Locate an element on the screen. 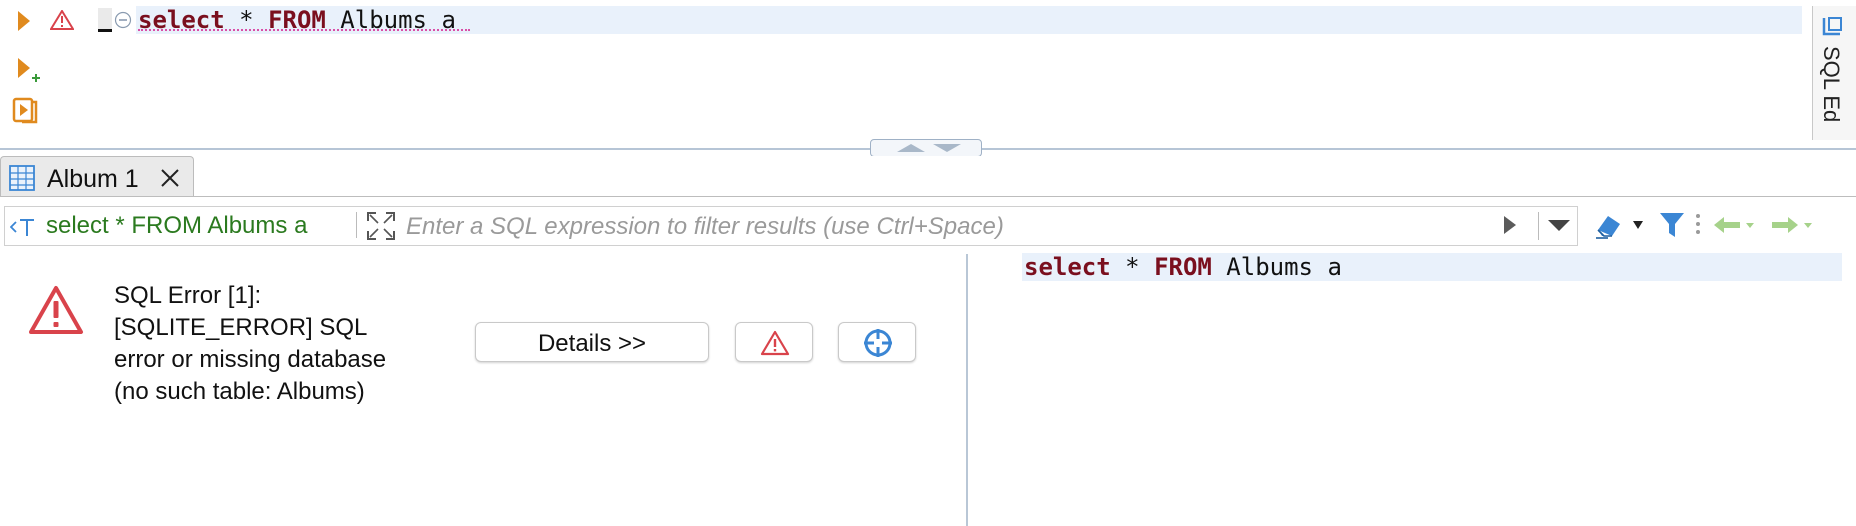  apply-filter-icon is located at coordinates (1510, 225).